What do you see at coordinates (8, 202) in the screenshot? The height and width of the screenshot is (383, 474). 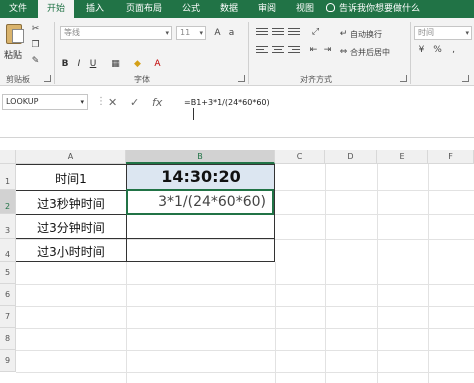 I see `row-header-2: 2` at bounding box center [8, 202].